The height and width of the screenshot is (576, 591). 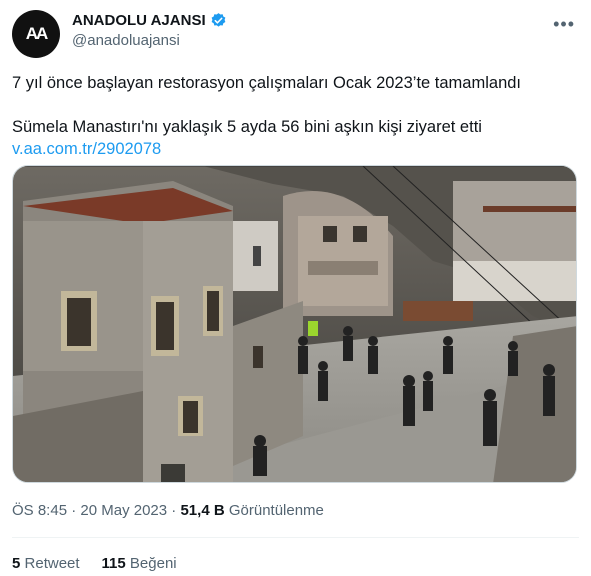 I want to click on likes-stat: 115 Beğeni, so click(x=139, y=563).